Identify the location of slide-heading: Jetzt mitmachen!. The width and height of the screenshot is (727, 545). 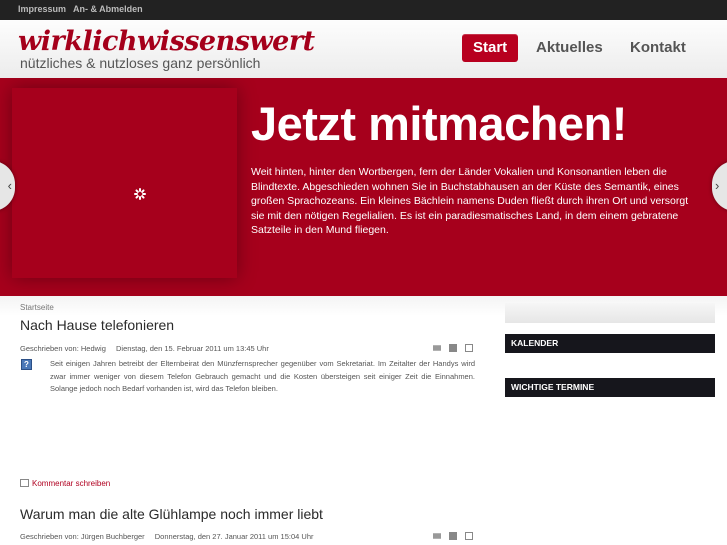
(439, 123).